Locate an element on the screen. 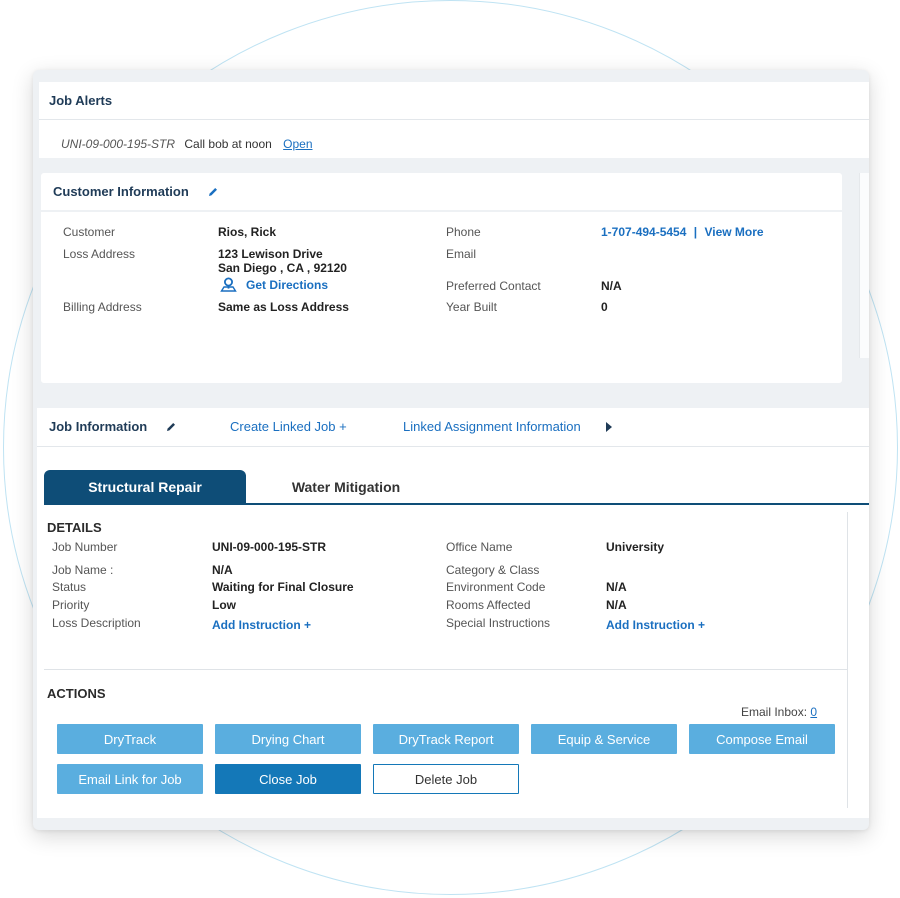  preferred-contact-value: N/A is located at coordinates (611, 286).